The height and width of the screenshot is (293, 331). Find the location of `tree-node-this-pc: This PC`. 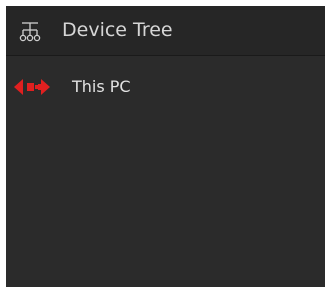

tree-node-this-pc: This PC is located at coordinates (114, 89).